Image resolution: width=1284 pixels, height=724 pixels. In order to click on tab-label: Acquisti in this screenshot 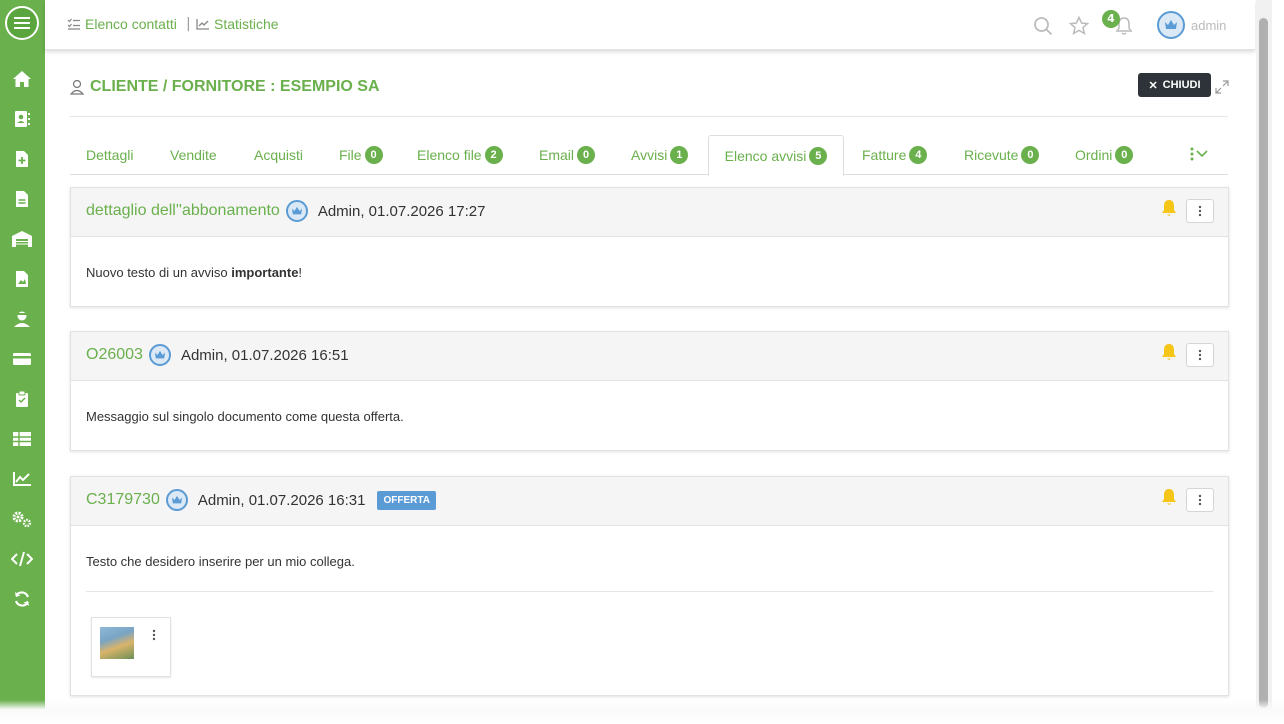, I will do `click(279, 155)`.